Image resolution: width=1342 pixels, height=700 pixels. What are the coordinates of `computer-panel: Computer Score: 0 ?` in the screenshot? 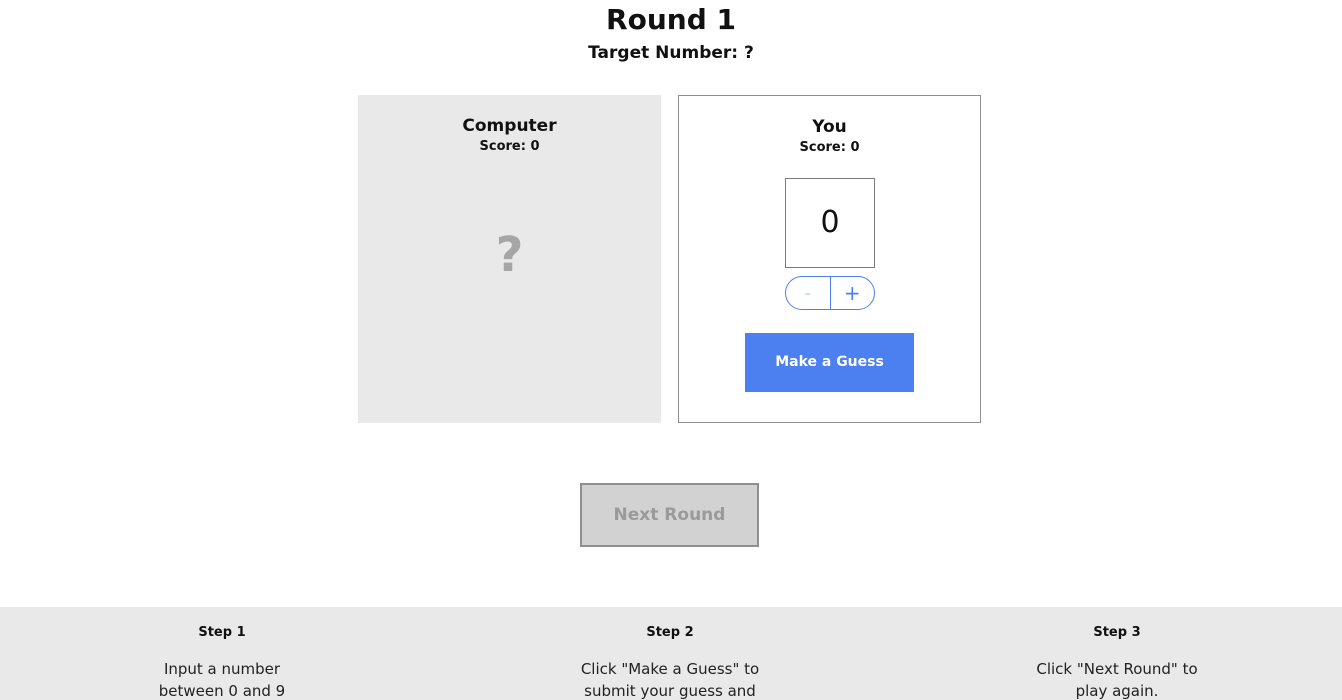 It's located at (509, 259).